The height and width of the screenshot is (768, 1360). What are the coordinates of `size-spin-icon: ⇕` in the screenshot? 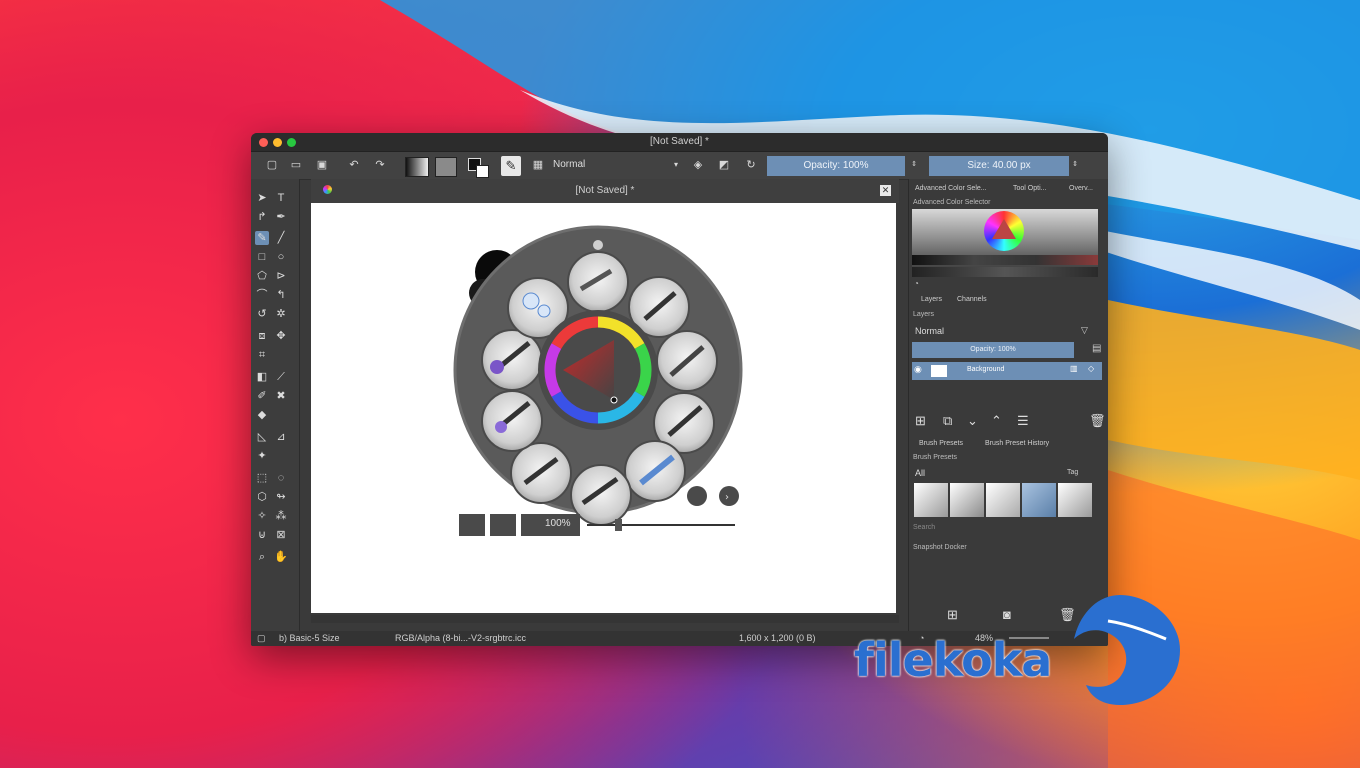 It's located at (1075, 165).